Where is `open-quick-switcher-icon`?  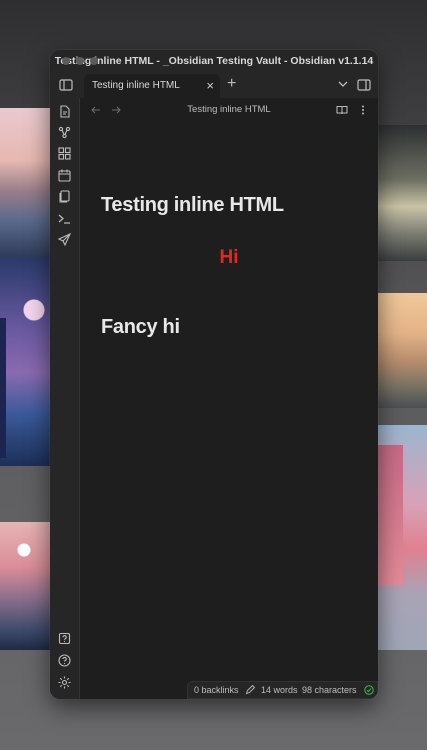
open-quick-switcher-icon is located at coordinates (64, 111).